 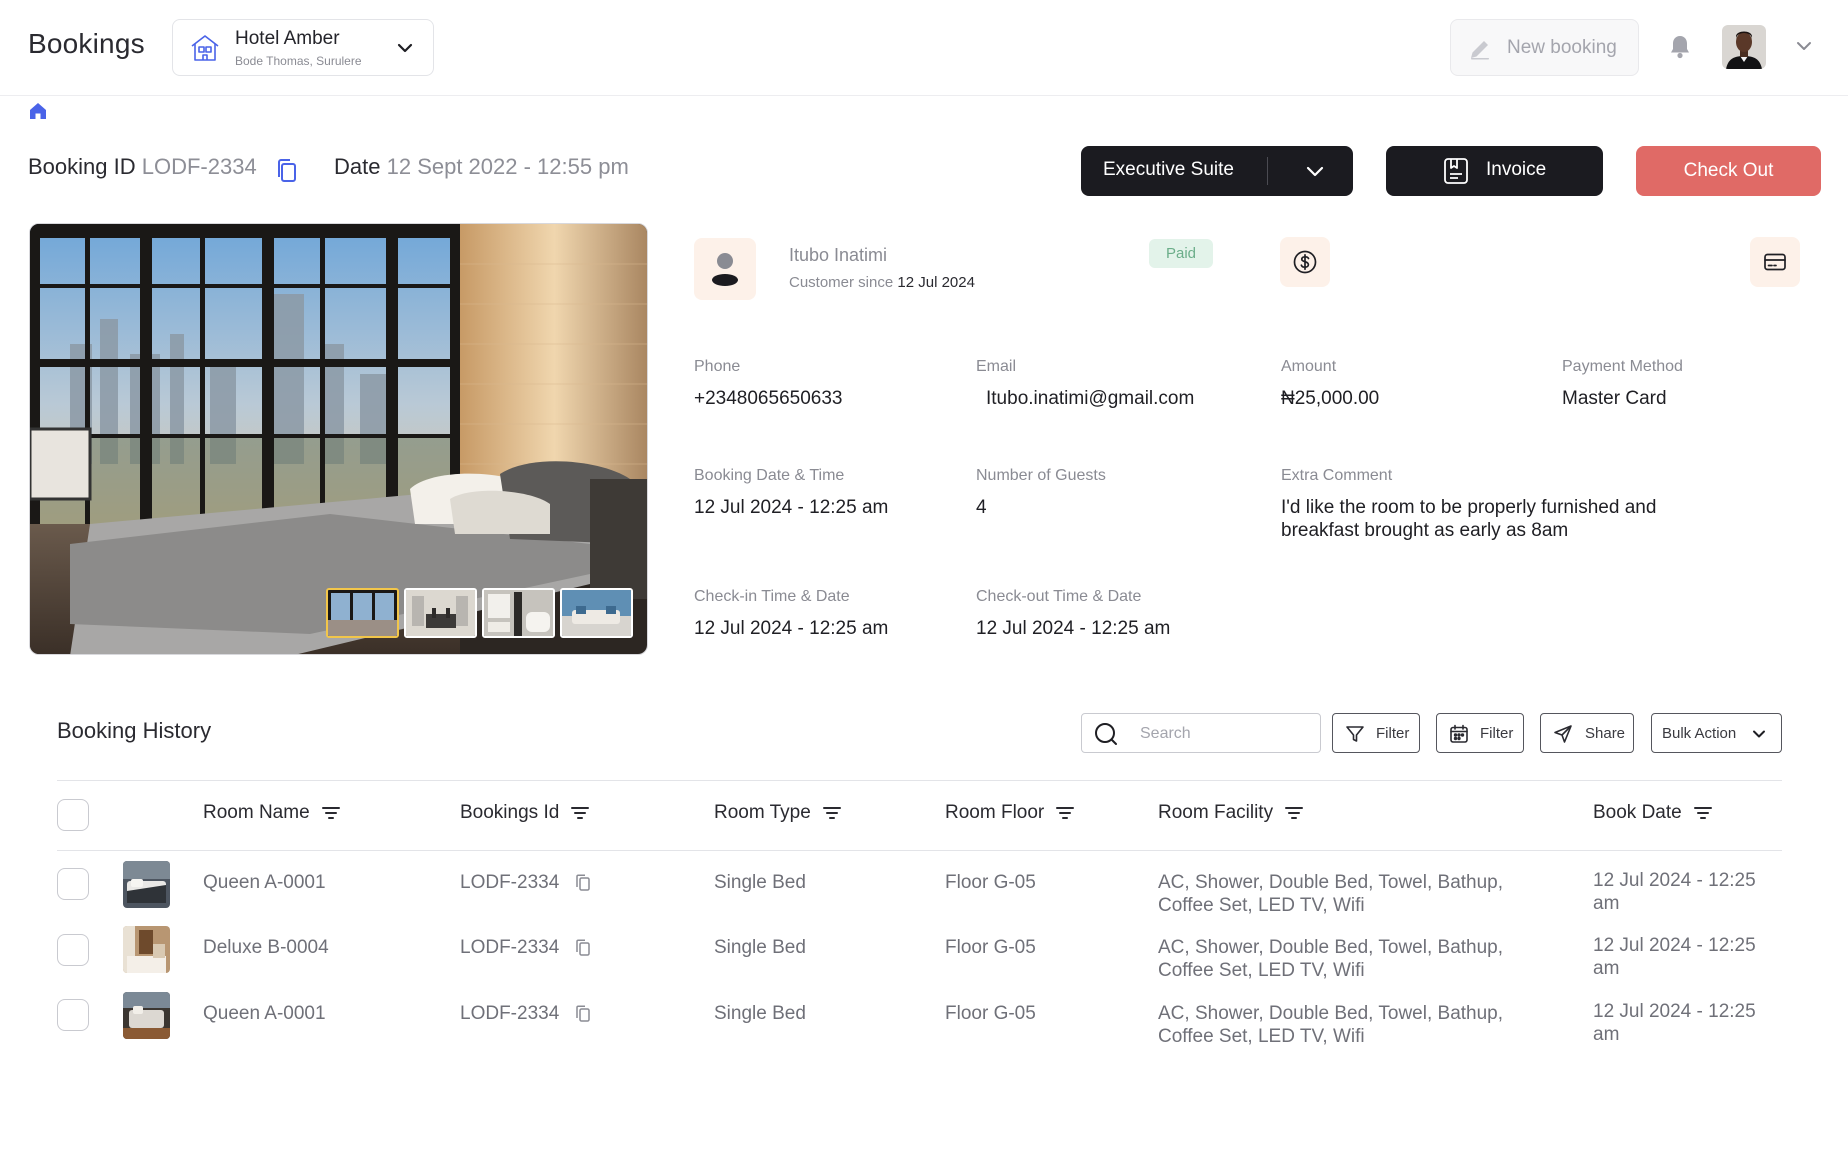 I want to click on checkin-value: 12 Jul 2024 - 12:25 am, so click(x=791, y=628).